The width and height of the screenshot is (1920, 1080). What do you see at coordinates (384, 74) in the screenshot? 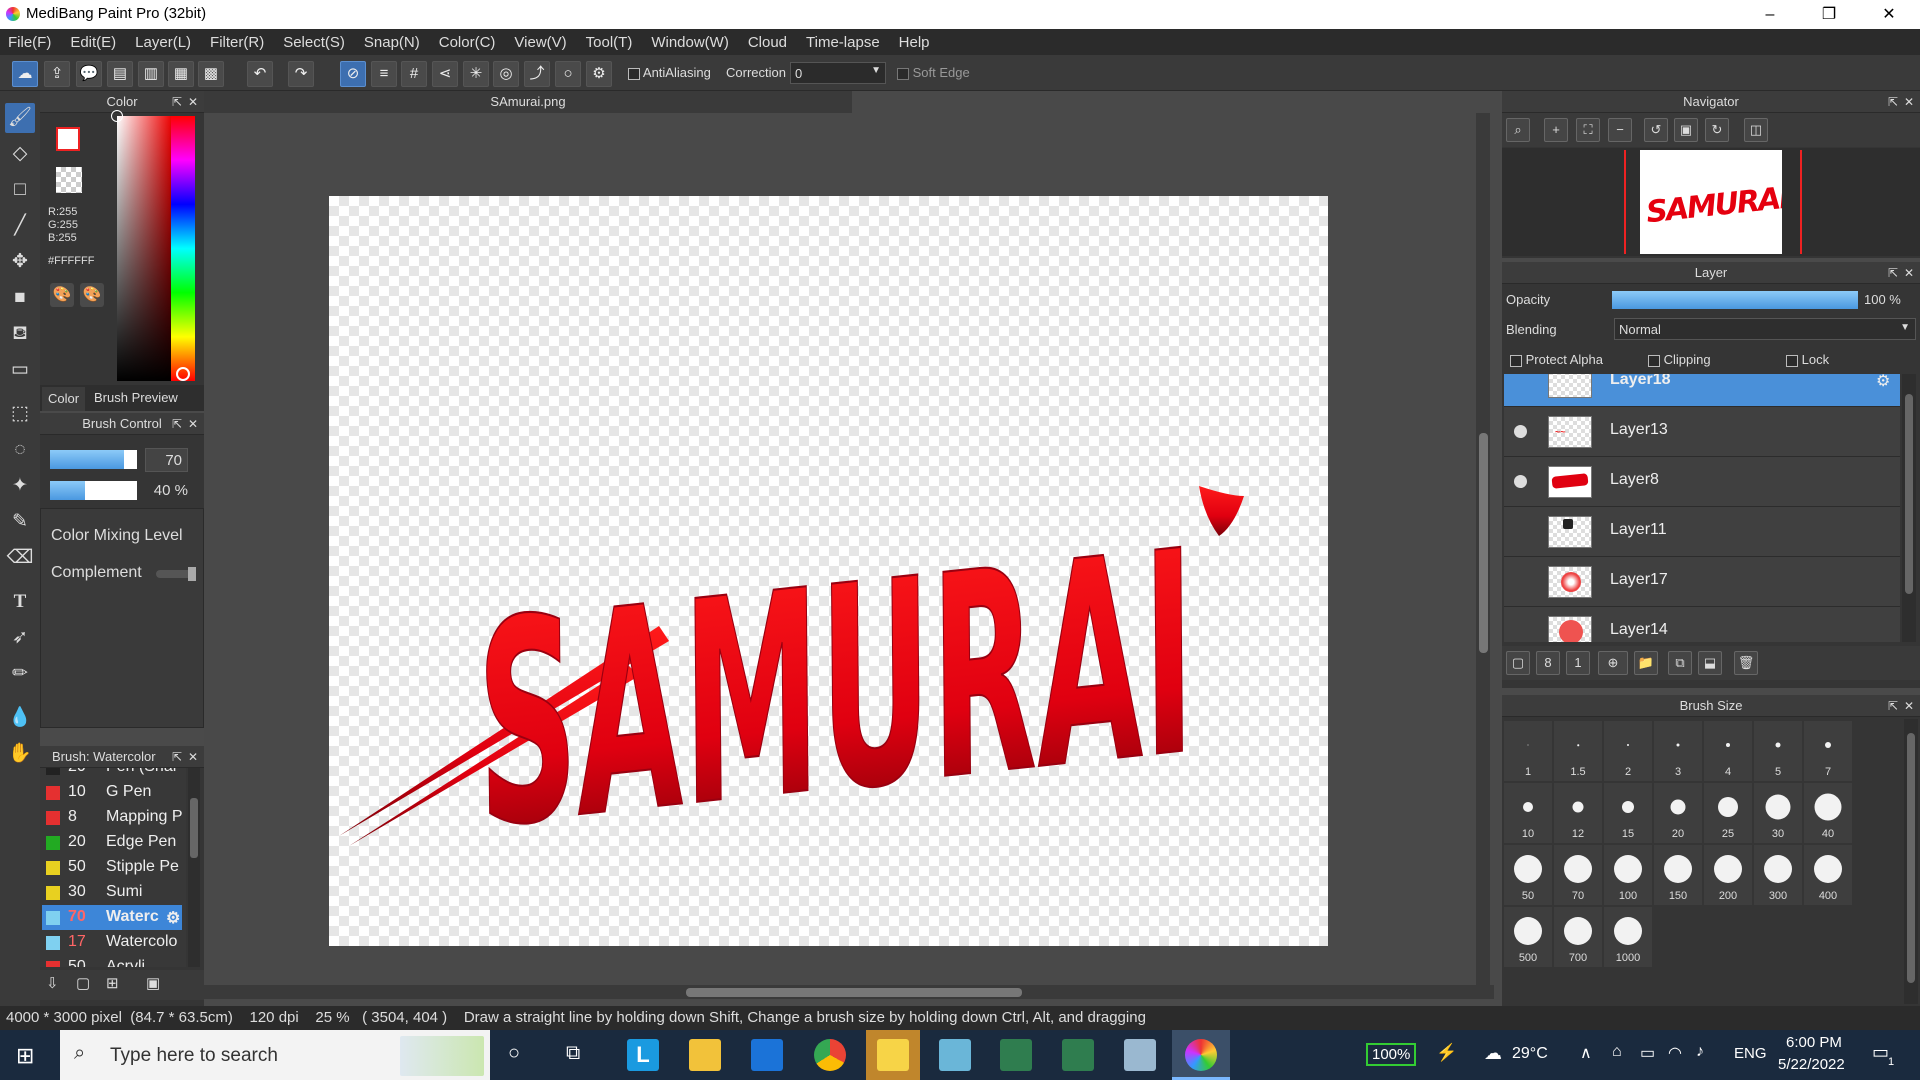
I see `parallel-snap-icon: ≡` at bounding box center [384, 74].